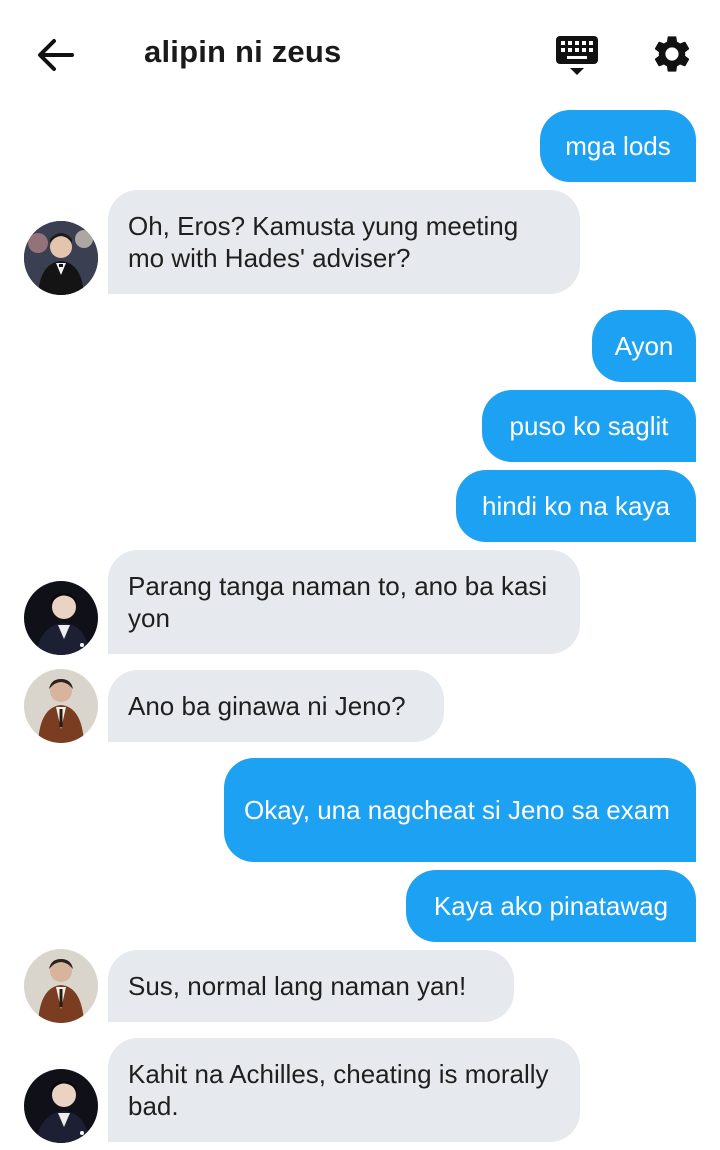 Image resolution: width=720 pixels, height=1150 pixels. I want to click on message-text: mga lods, so click(618, 146).